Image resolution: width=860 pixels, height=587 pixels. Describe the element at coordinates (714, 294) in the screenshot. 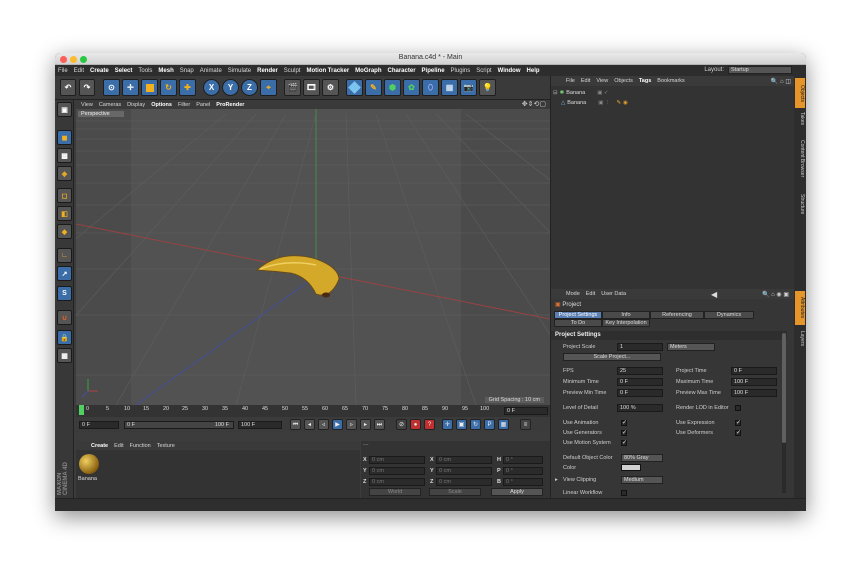

I see `back-arrow-icon: ◀` at that location.